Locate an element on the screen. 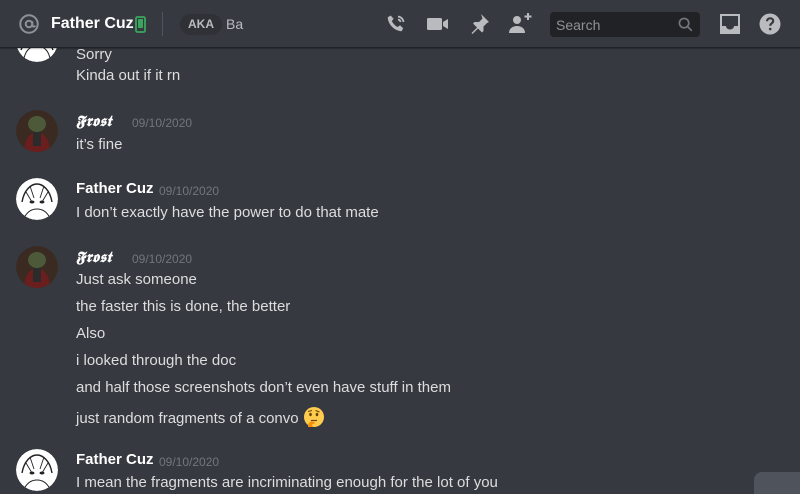 The width and height of the screenshot is (800, 494). video-call-icon is located at coordinates (438, 24).